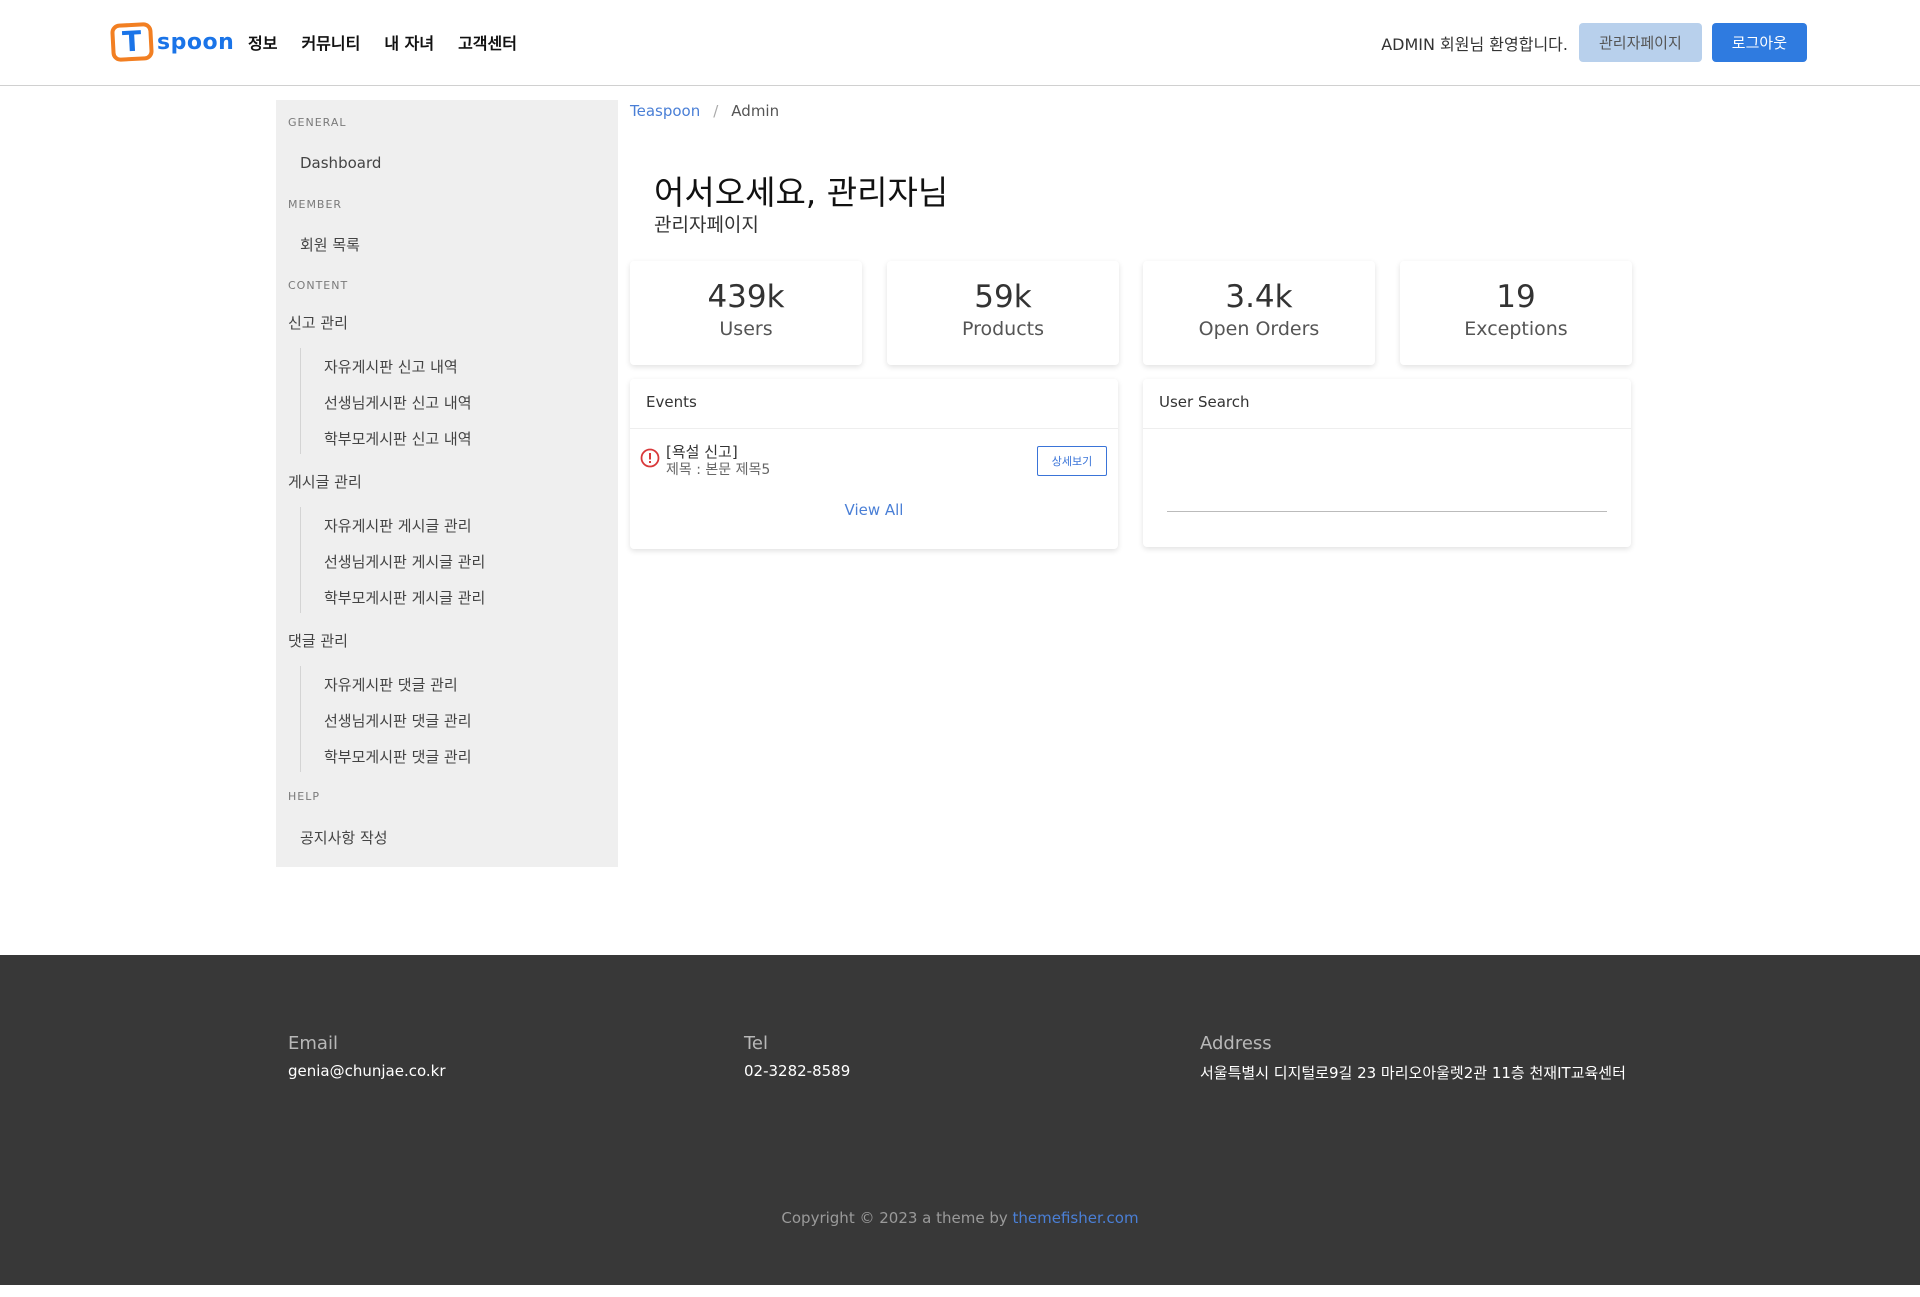  I want to click on menu-label-general: GENERAL, so click(317, 122).